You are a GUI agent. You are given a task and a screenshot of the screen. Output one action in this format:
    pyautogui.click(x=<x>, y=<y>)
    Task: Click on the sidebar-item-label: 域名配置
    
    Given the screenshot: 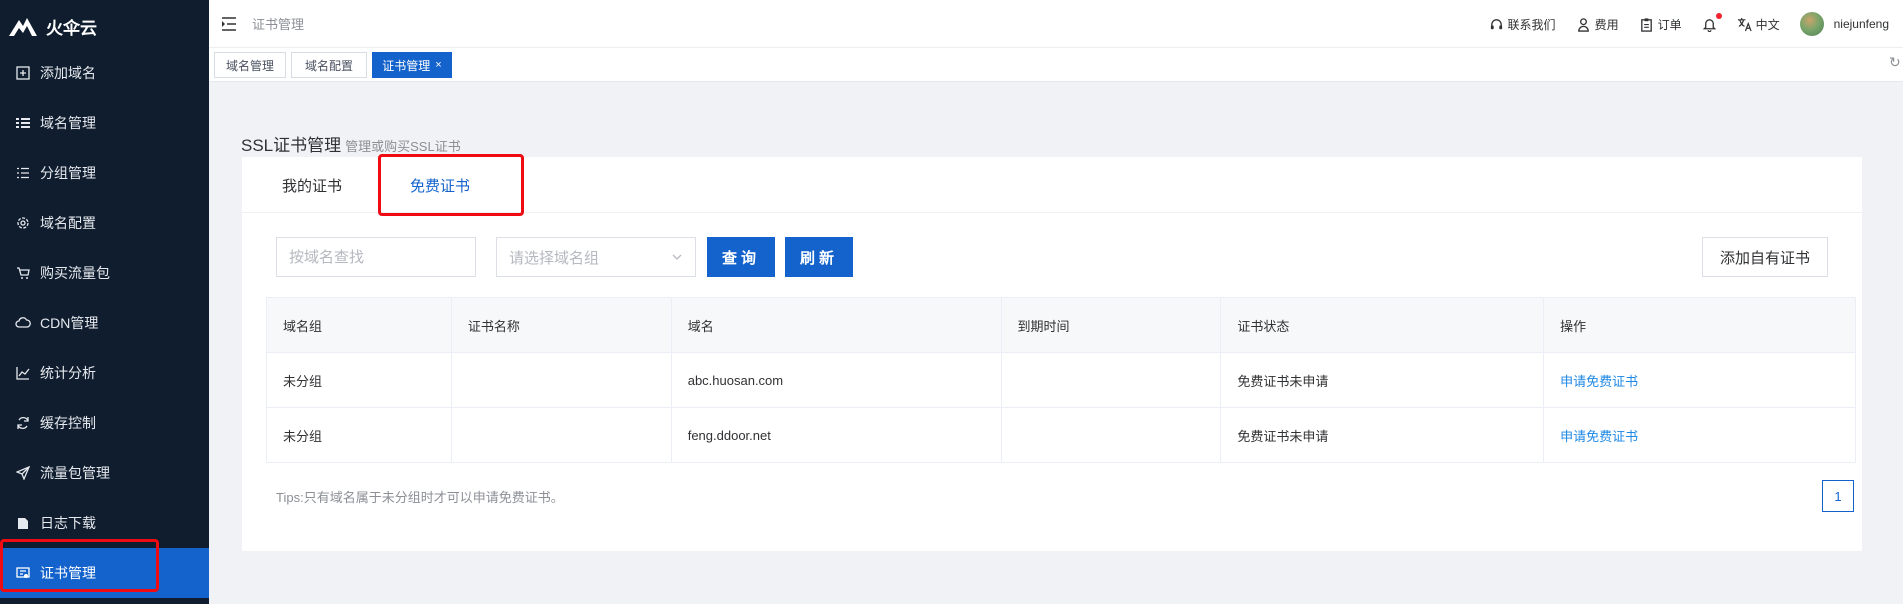 What is the action you would take?
    pyautogui.click(x=68, y=223)
    